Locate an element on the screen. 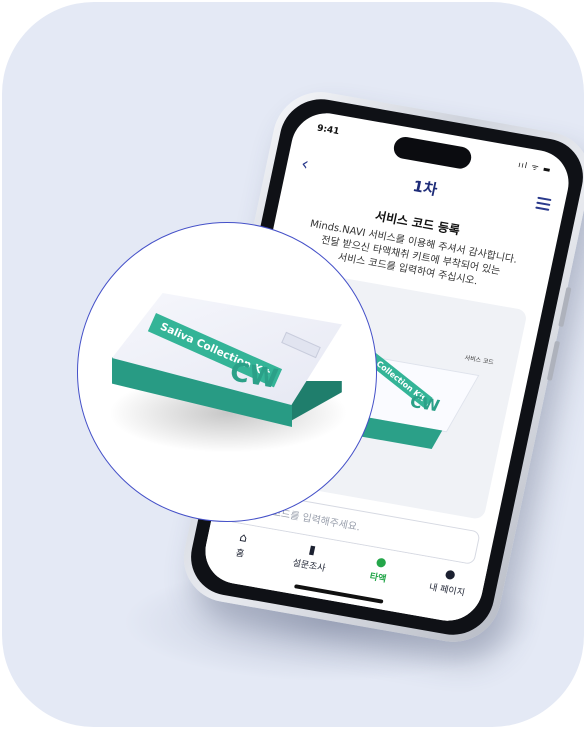 The image size is (586, 729). dynamic-island is located at coordinates (432, 153).